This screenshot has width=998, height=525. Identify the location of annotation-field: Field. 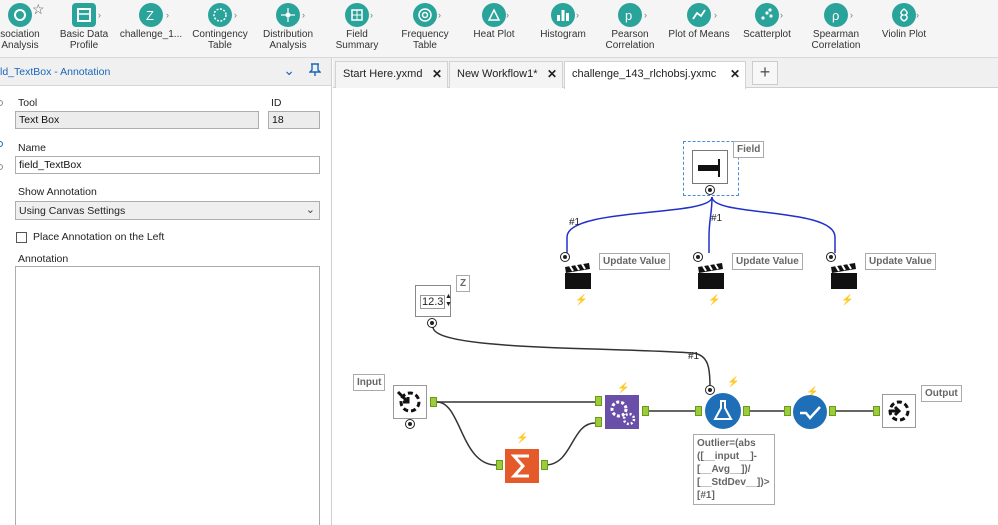
(749, 149).